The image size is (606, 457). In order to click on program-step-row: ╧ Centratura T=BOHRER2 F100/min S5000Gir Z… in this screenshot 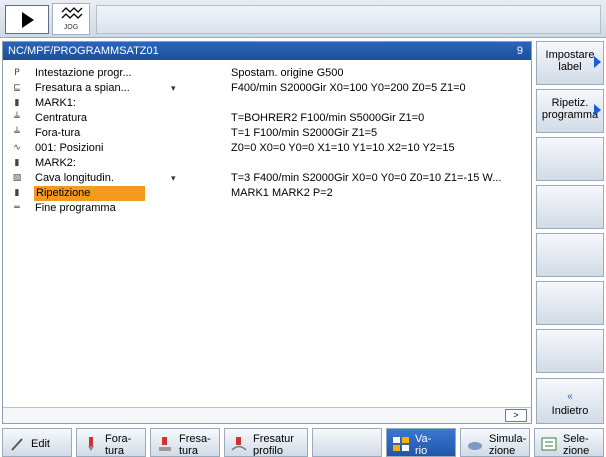, I will do `click(267, 118)`.